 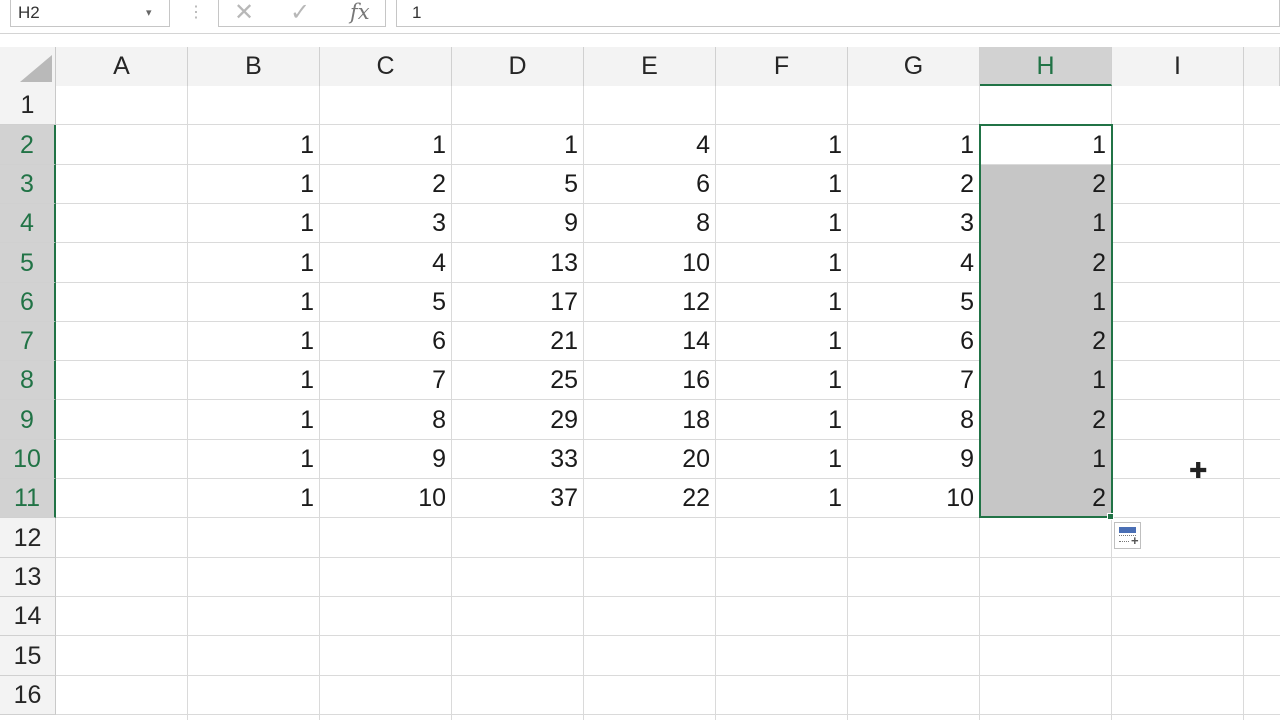 What do you see at coordinates (782, 459) in the screenshot?
I see `cell-f10: 1` at bounding box center [782, 459].